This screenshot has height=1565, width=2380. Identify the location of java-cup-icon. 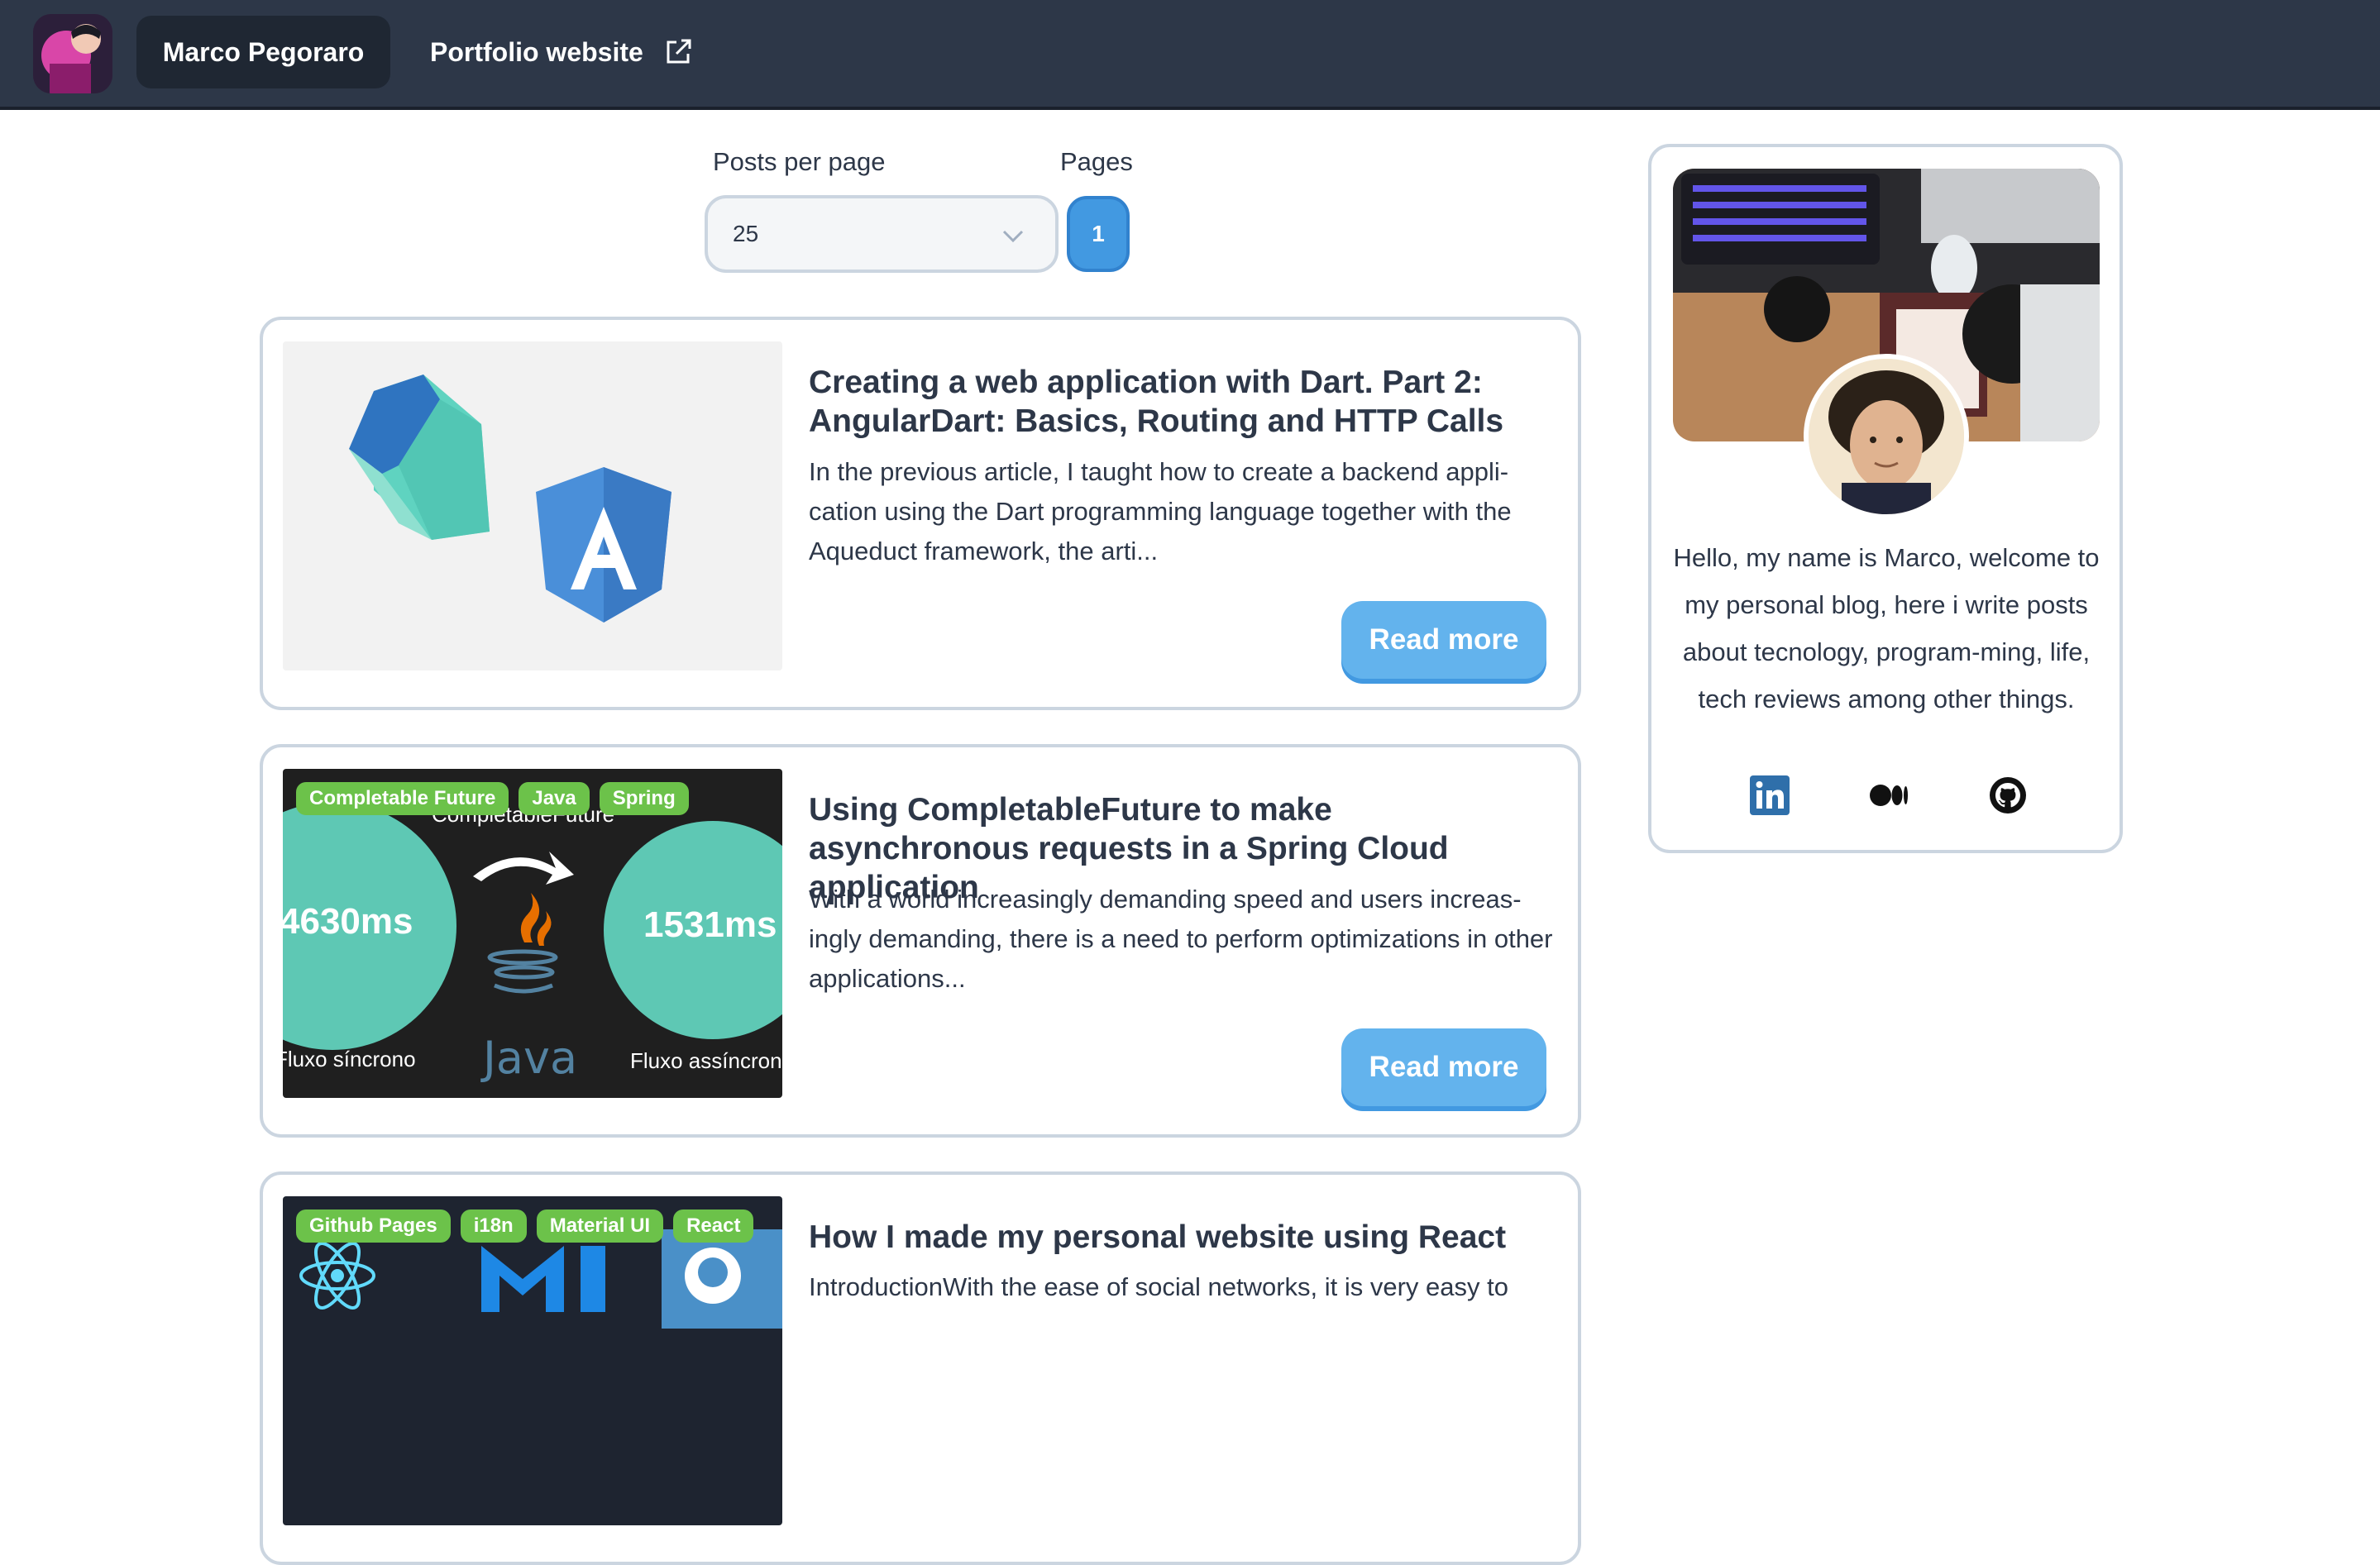
(522, 943).